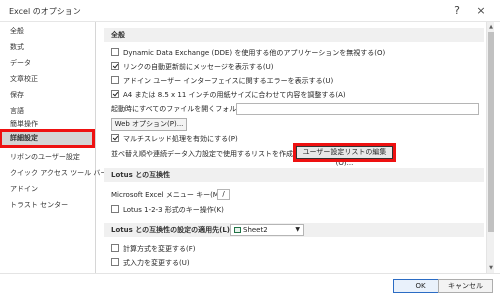 This screenshot has width=500, height=296. Describe the element at coordinates (47, 157) in the screenshot. I see `sidebar-item-customize-ribbon: リボンのユーザー設定` at that location.